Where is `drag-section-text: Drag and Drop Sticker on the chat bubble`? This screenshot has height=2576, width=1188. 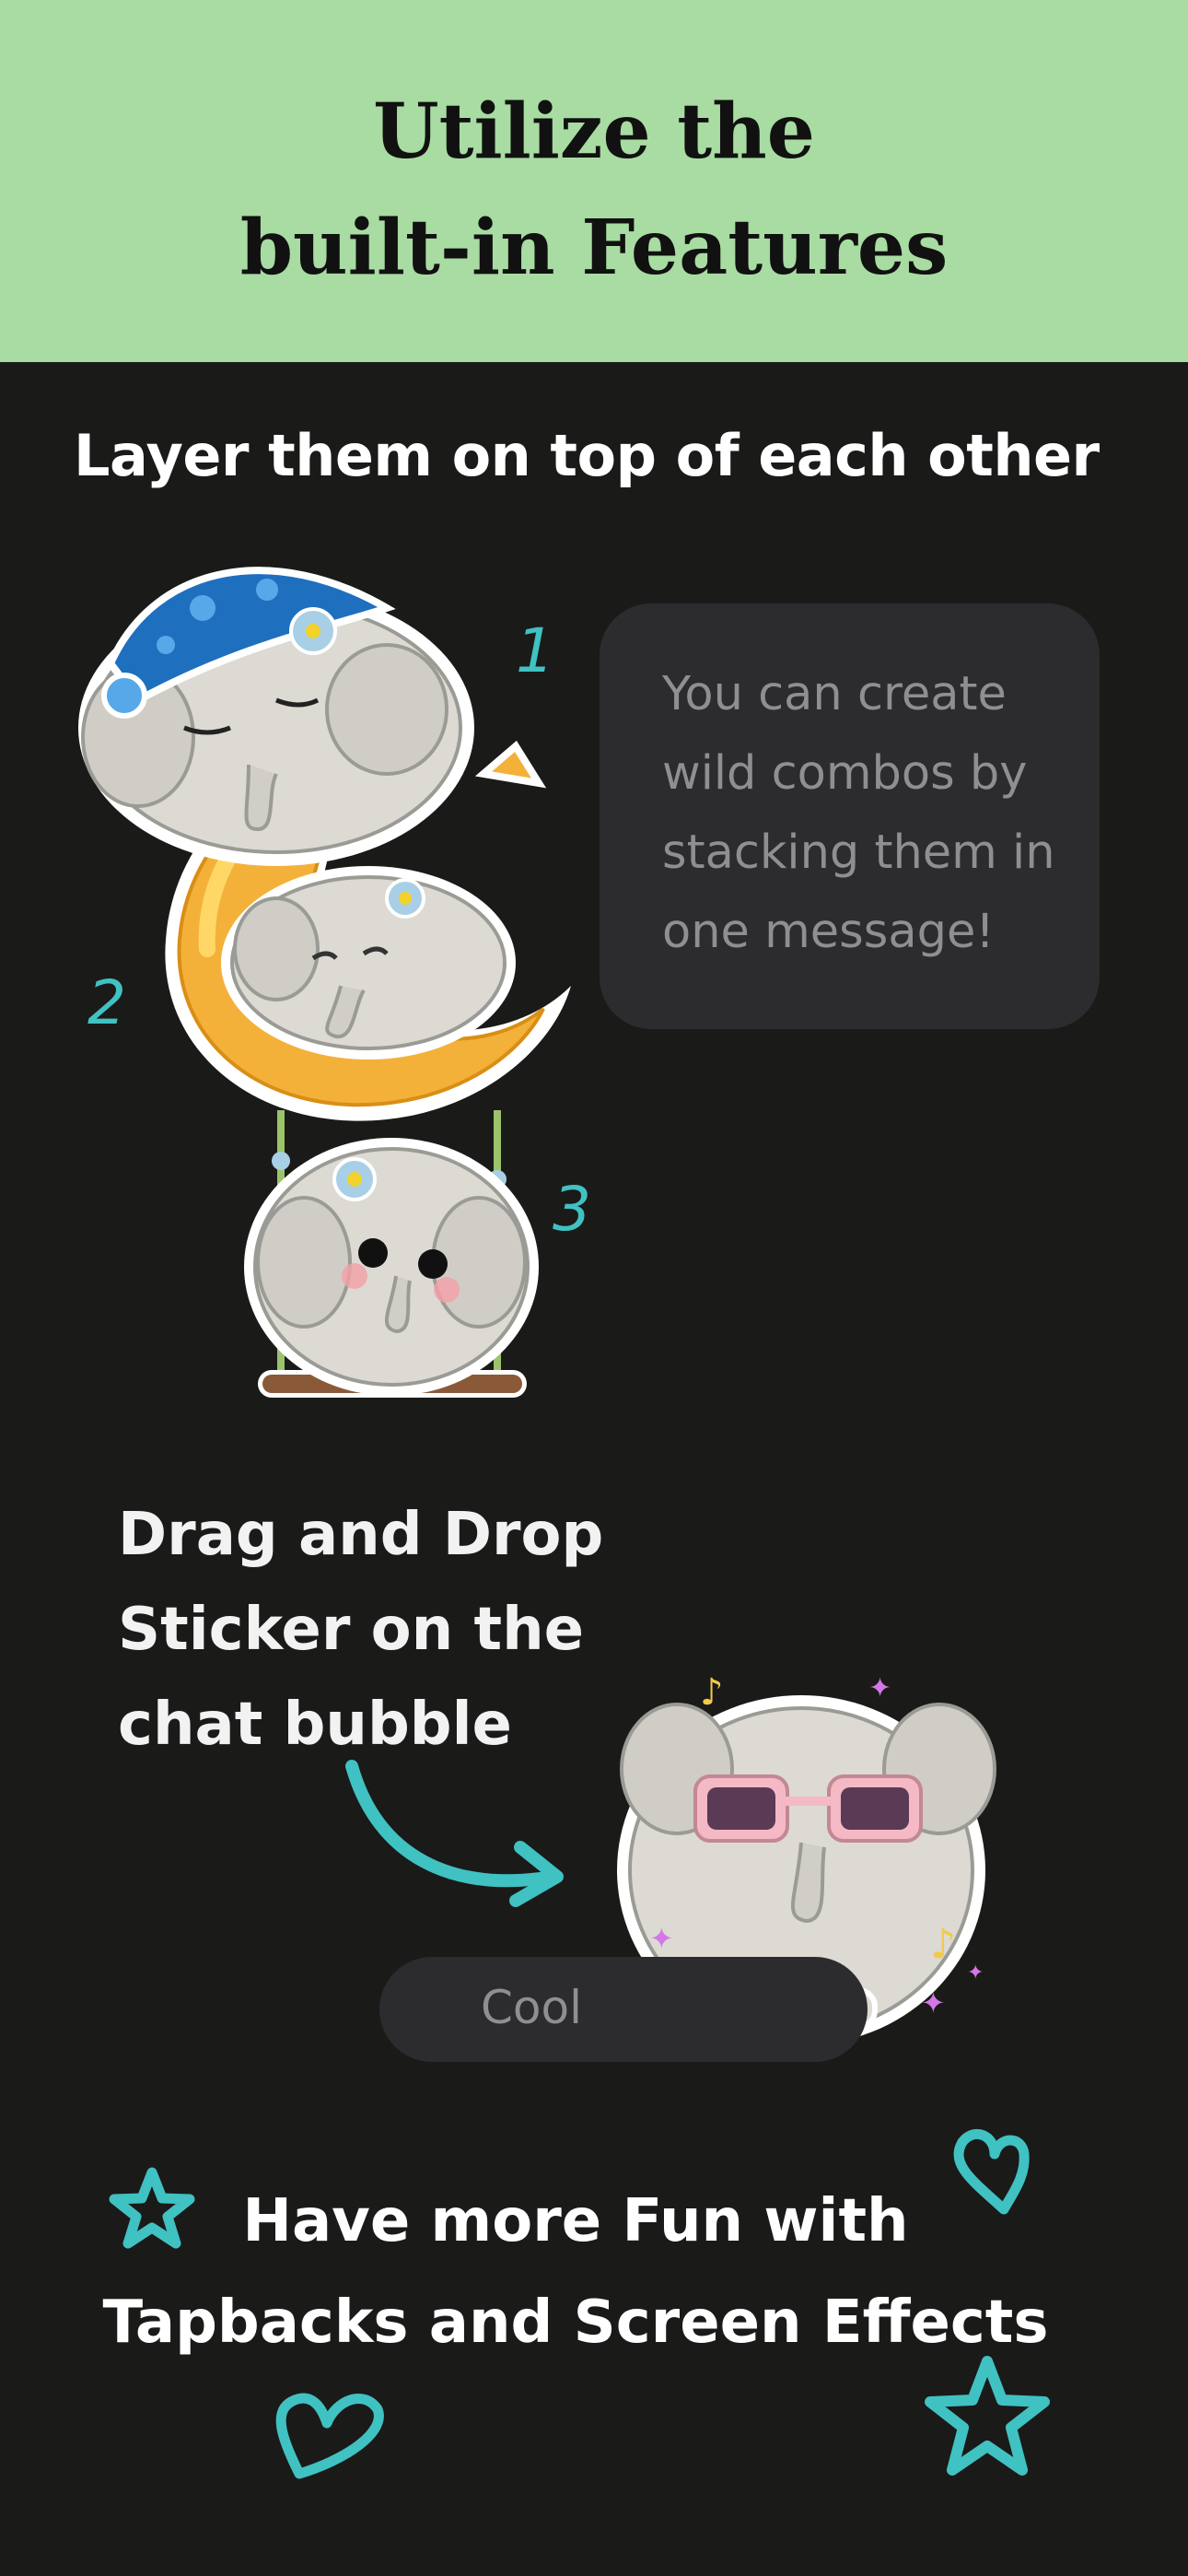
drag-section-text: Drag and Drop Sticker on the chat bubble is located at coordinates (360, 1630).